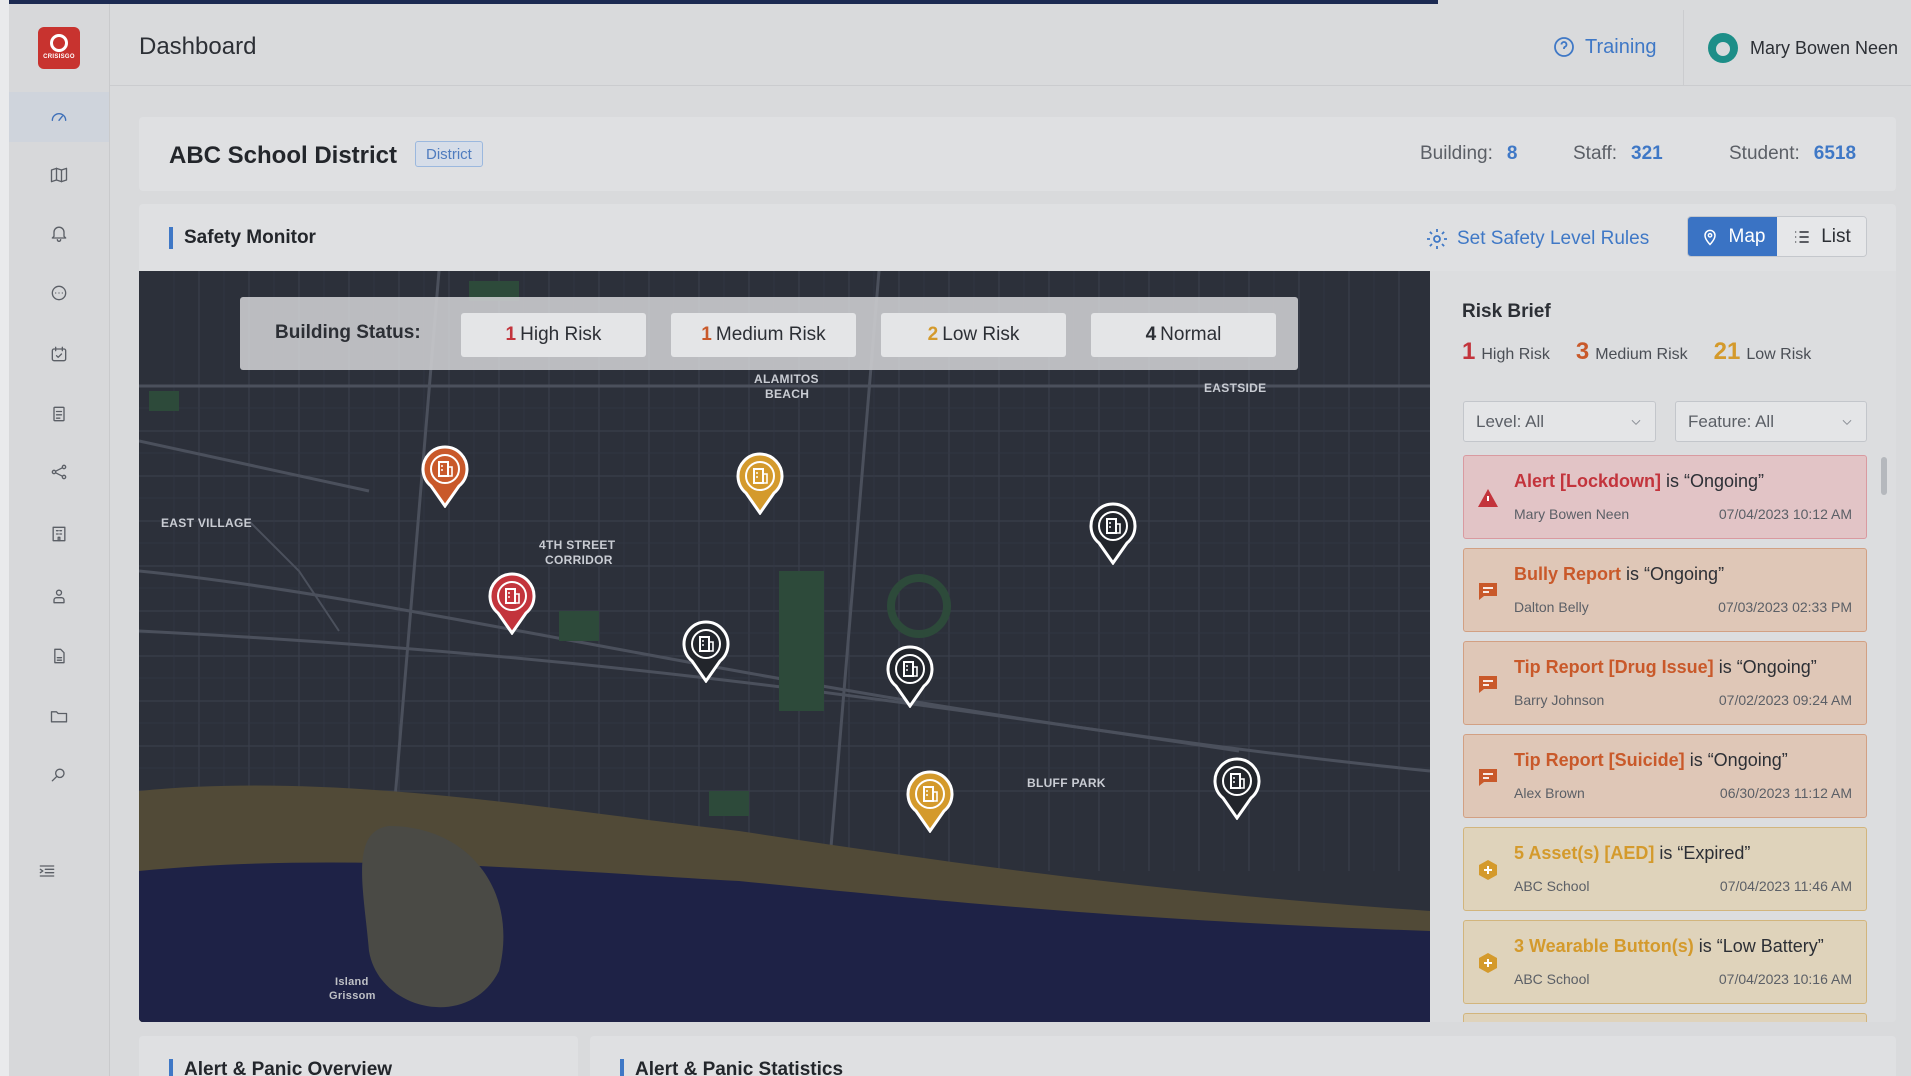 The width and height of the screenshot is (1911, 1076). I want to click on map-view-button: Map, so click(1732, 236).